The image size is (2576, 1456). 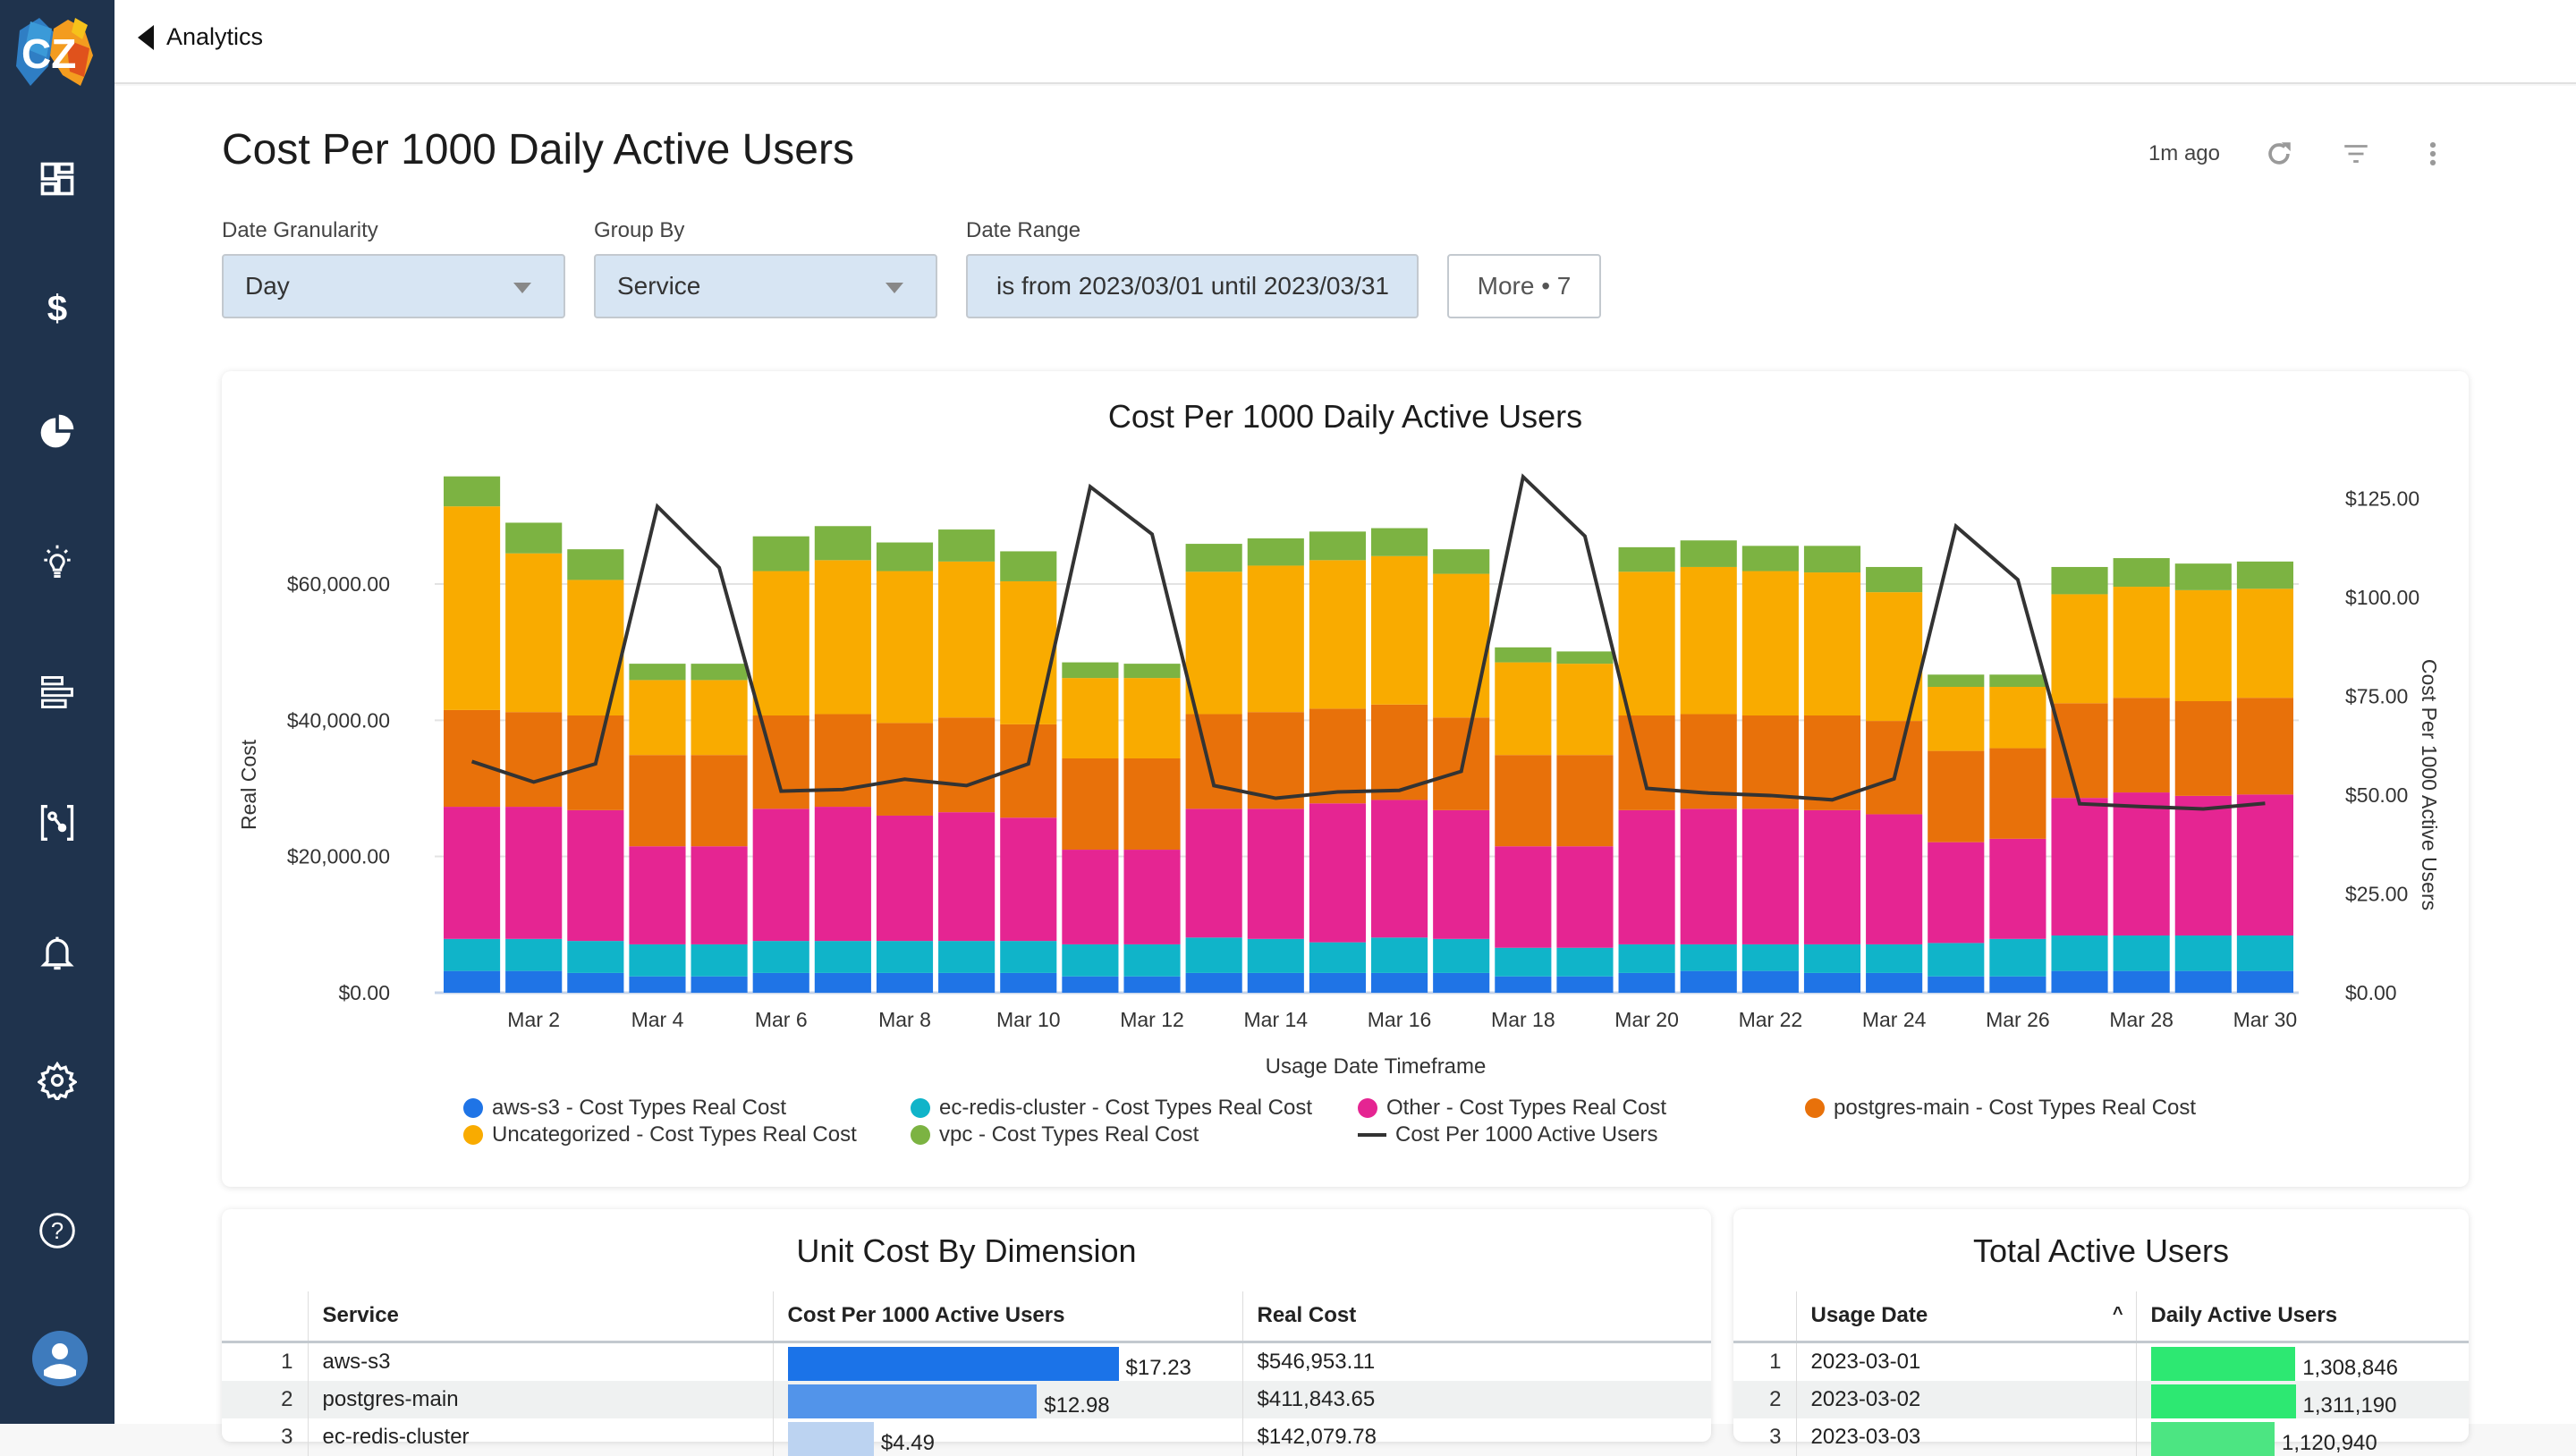 I want to click on sidebar-item-costs: $, so click(x=57, y=307).